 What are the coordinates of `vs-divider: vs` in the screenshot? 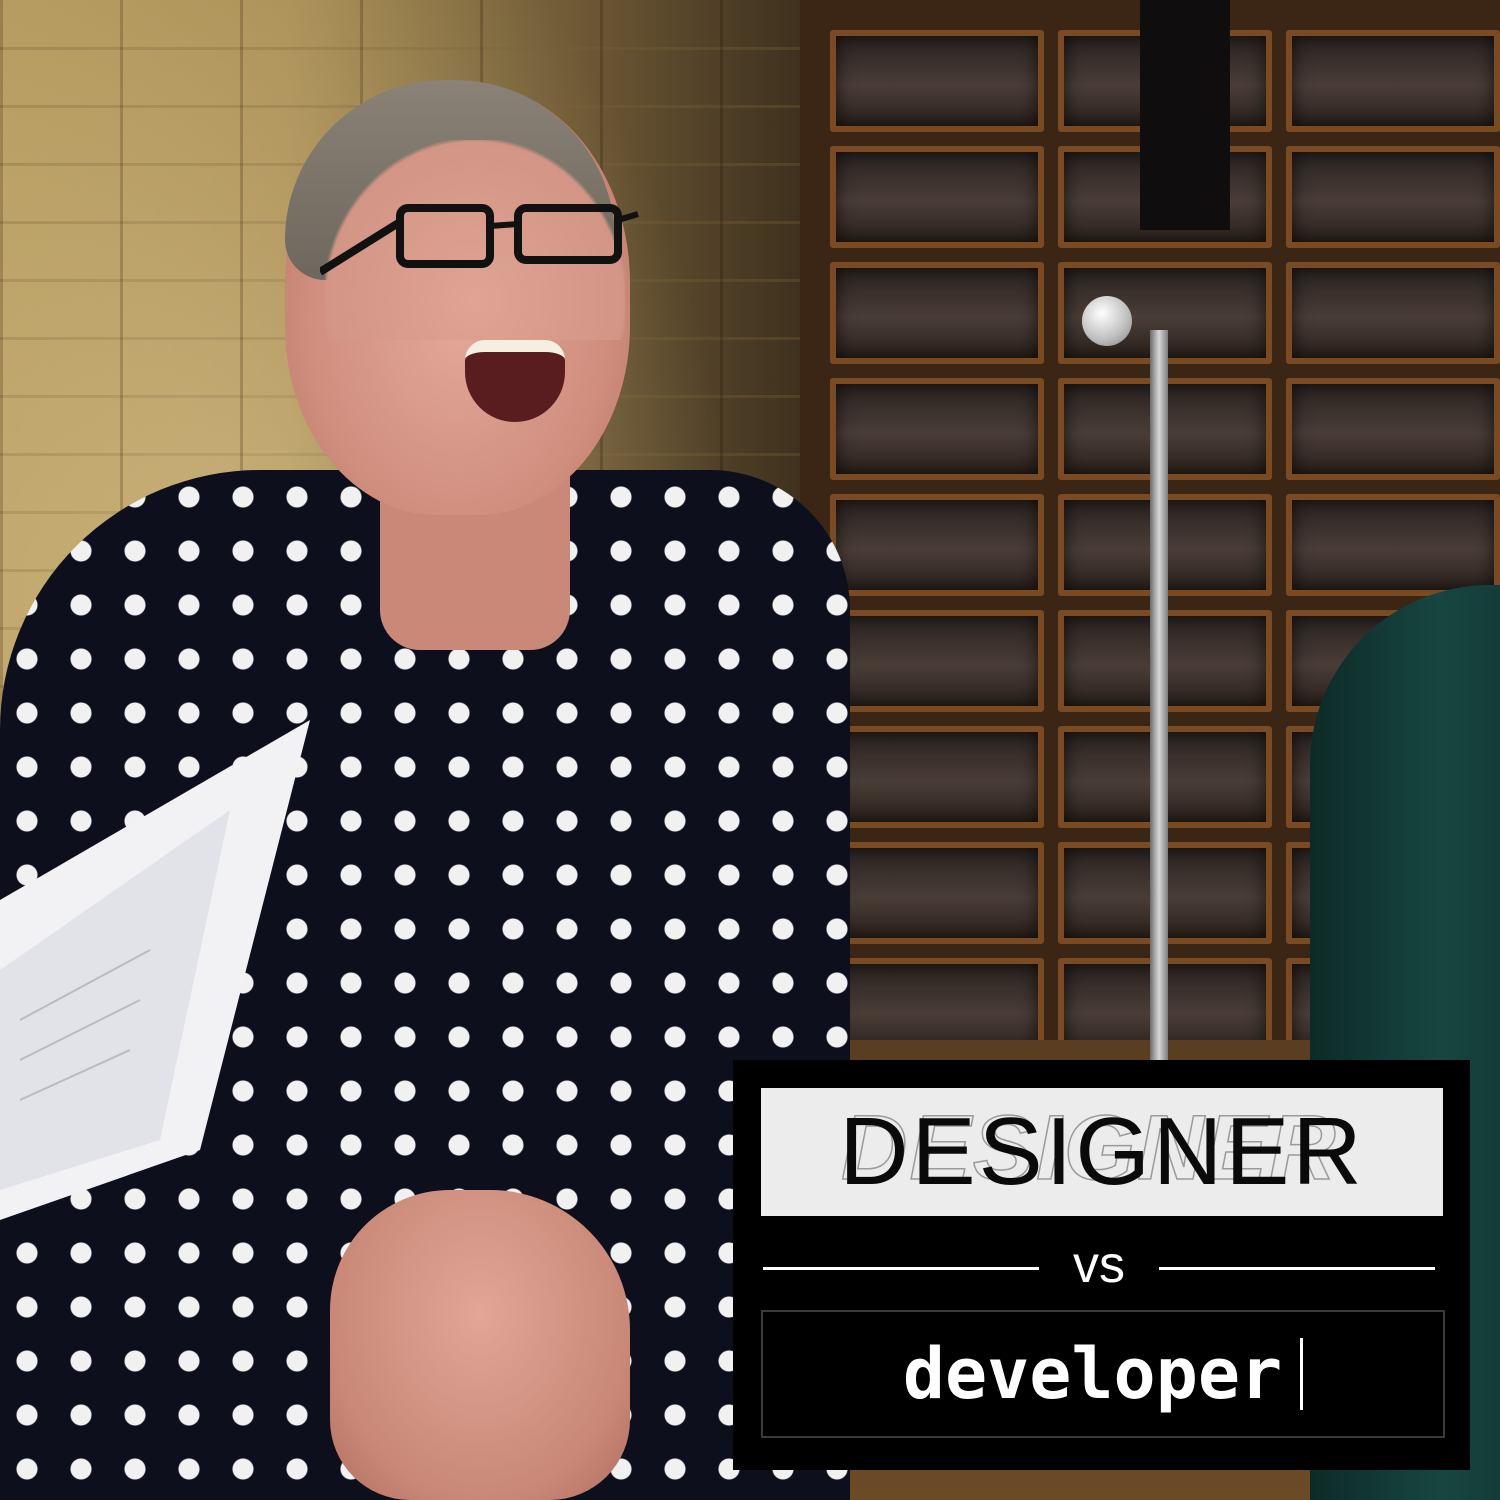 It's located at (1099, 1268).